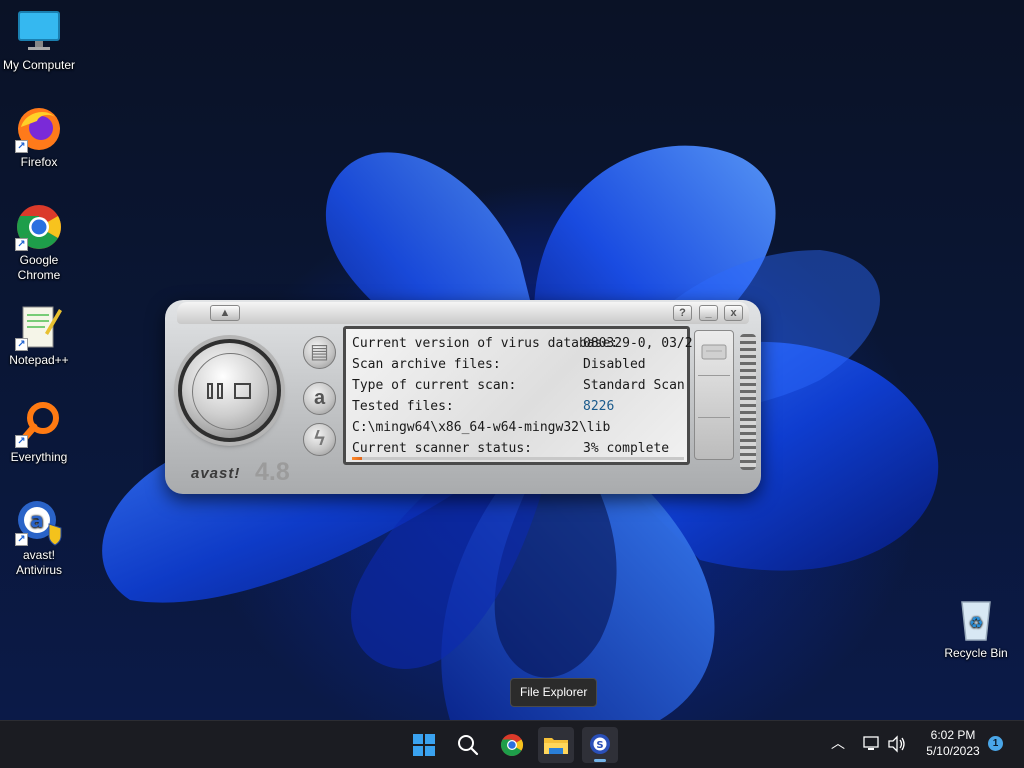  I want to click on search-button, so click(468, 745).